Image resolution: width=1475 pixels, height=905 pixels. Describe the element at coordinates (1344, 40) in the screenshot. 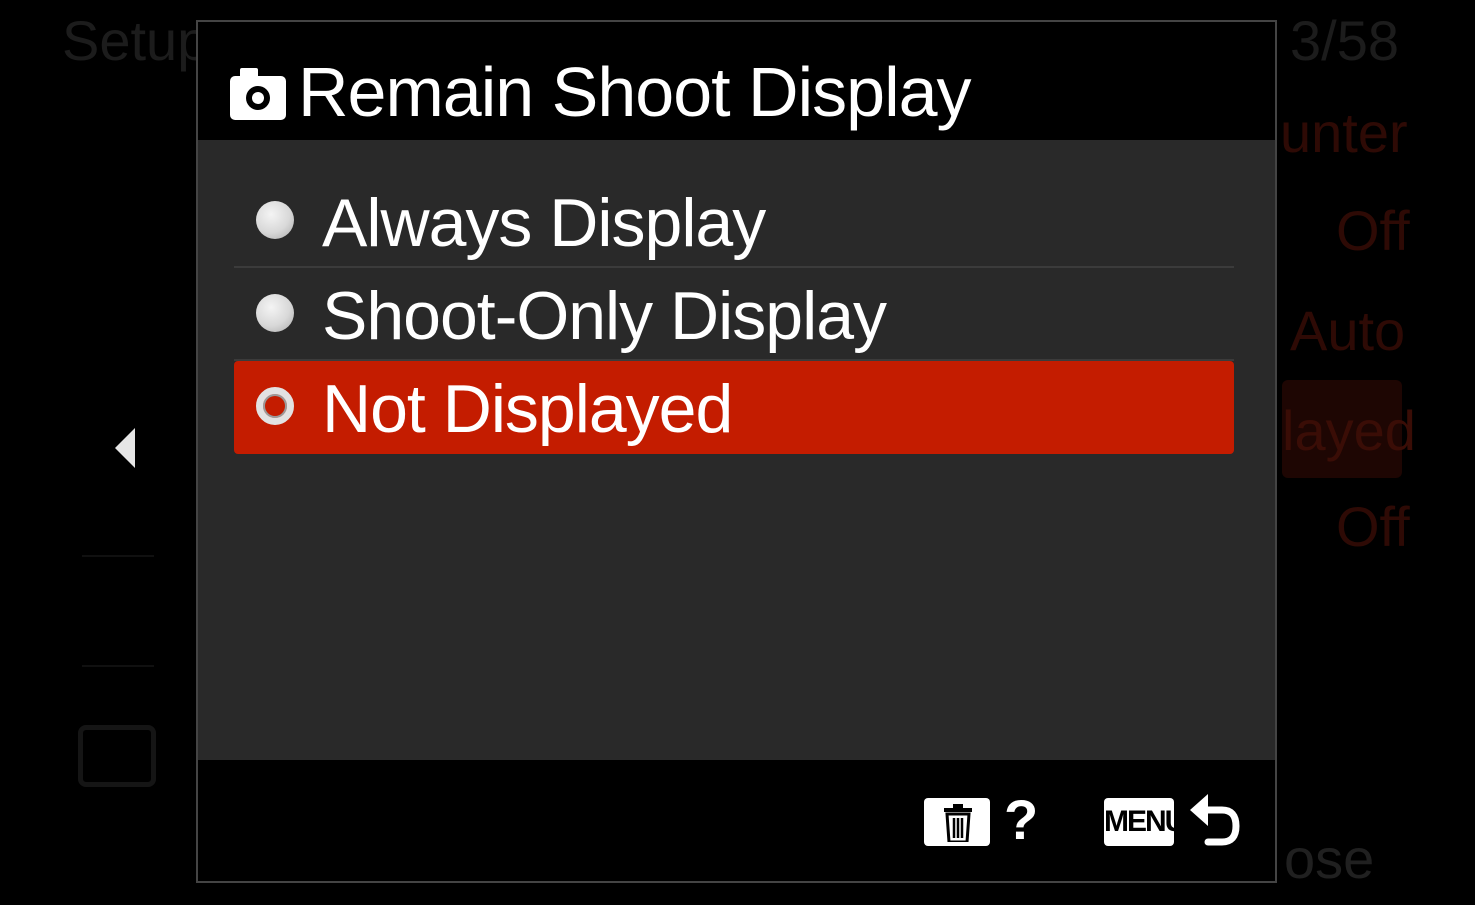

I see `bg-page-counter: 3/58` at that location.